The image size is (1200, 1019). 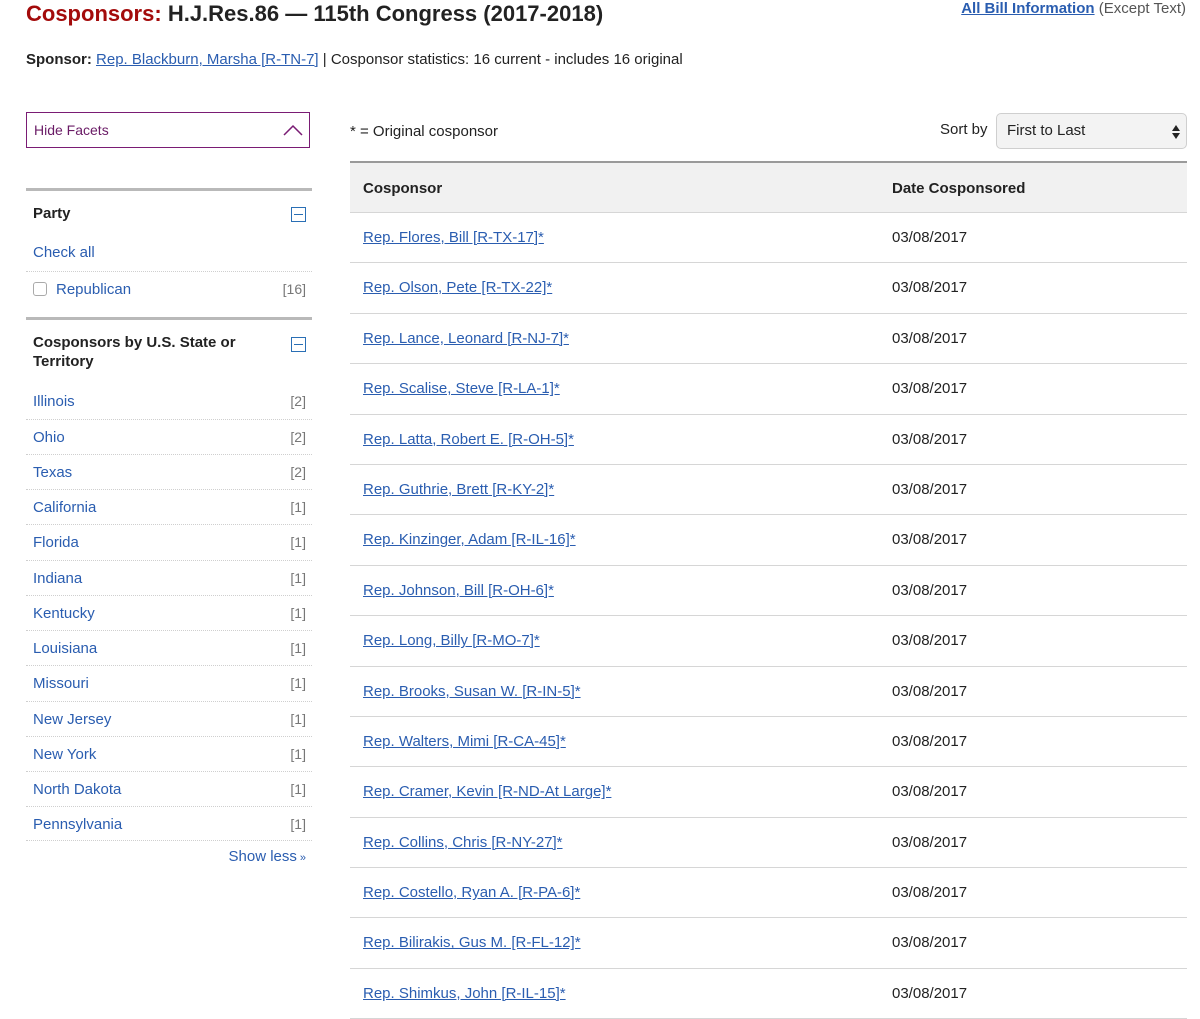 What do you see at coordinates (169, 577) in the screenshot?
I see `facet-item-indiana: Indiana [1]` at bounding box center [169, 577].